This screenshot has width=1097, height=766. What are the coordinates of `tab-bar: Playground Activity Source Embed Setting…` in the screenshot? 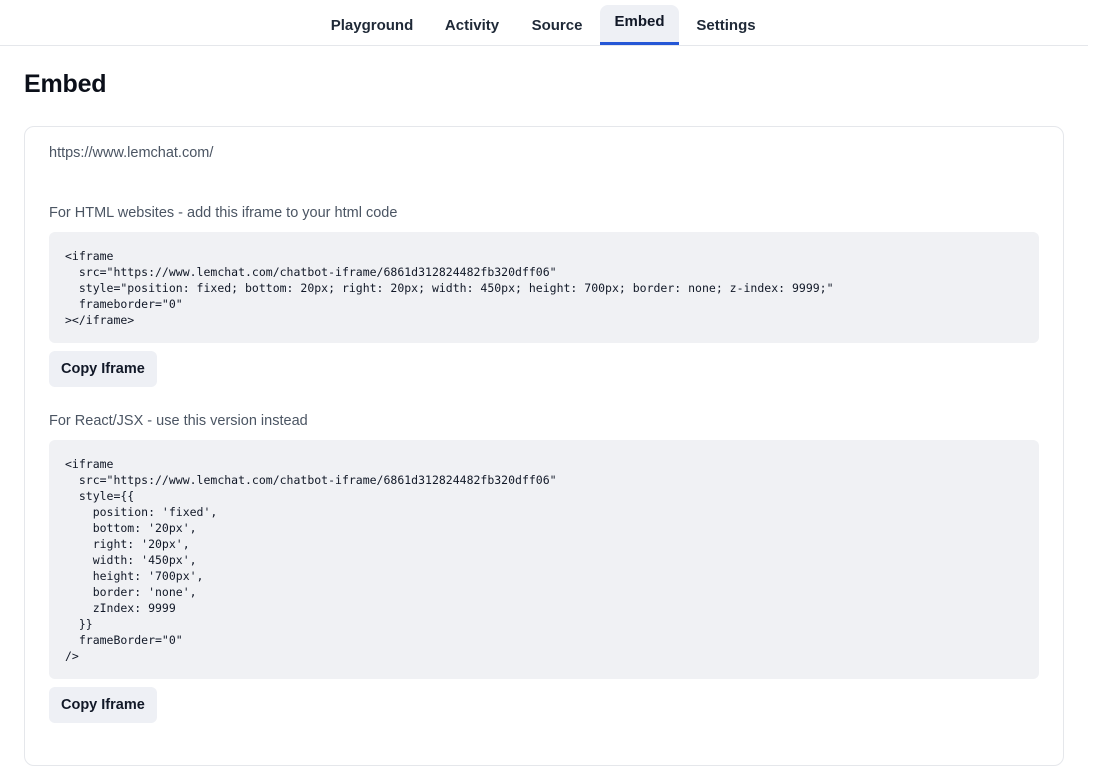 It's located at (544, 23).